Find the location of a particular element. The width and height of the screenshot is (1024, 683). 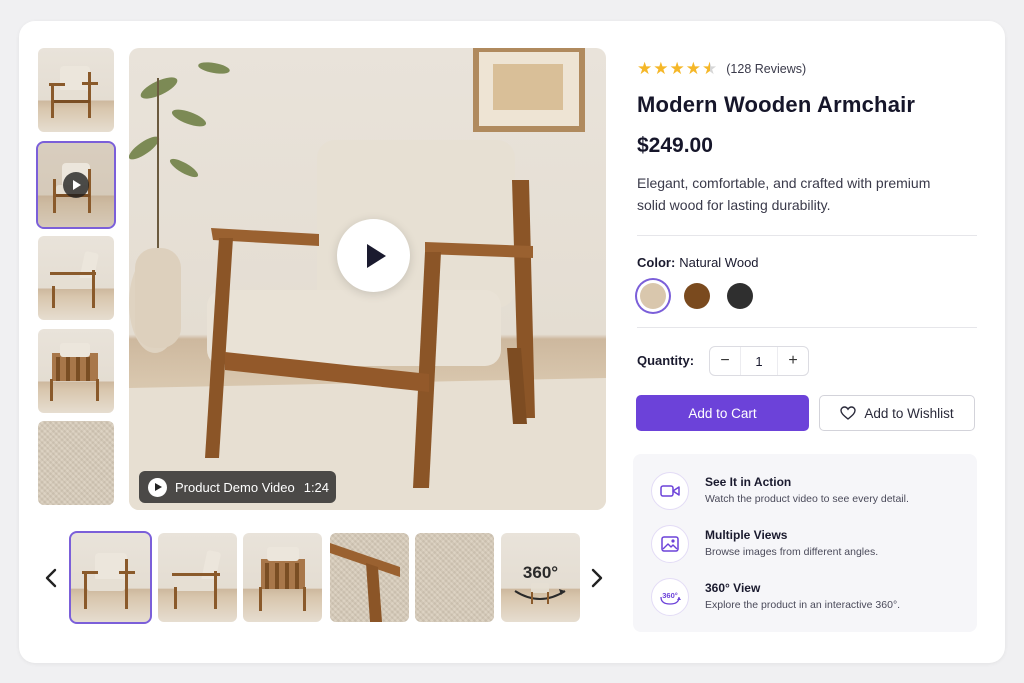

side-thumb-fabric is located at coordinates (76, 463).